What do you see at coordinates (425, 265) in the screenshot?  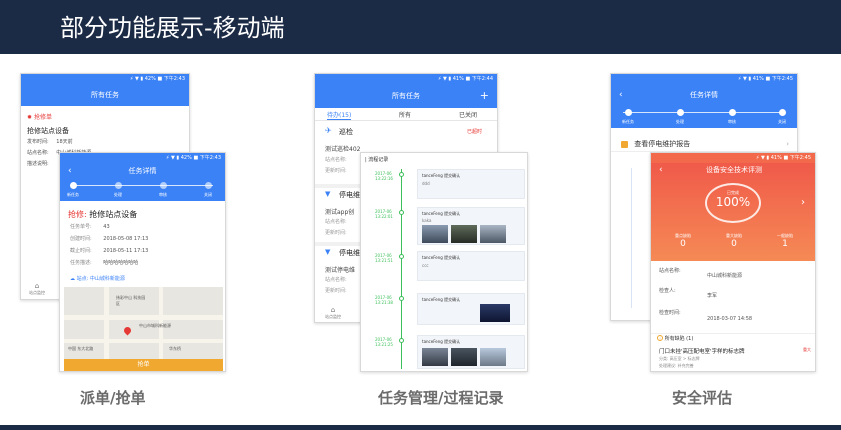 I see `entry-note: ccc` at bounding box center [425, 265].